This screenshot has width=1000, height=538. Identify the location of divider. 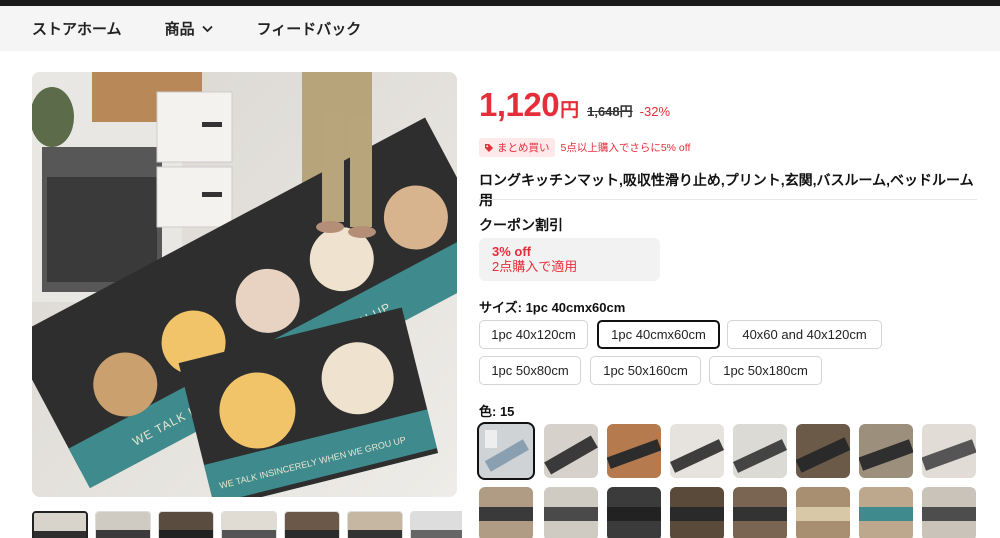
(728, 199).